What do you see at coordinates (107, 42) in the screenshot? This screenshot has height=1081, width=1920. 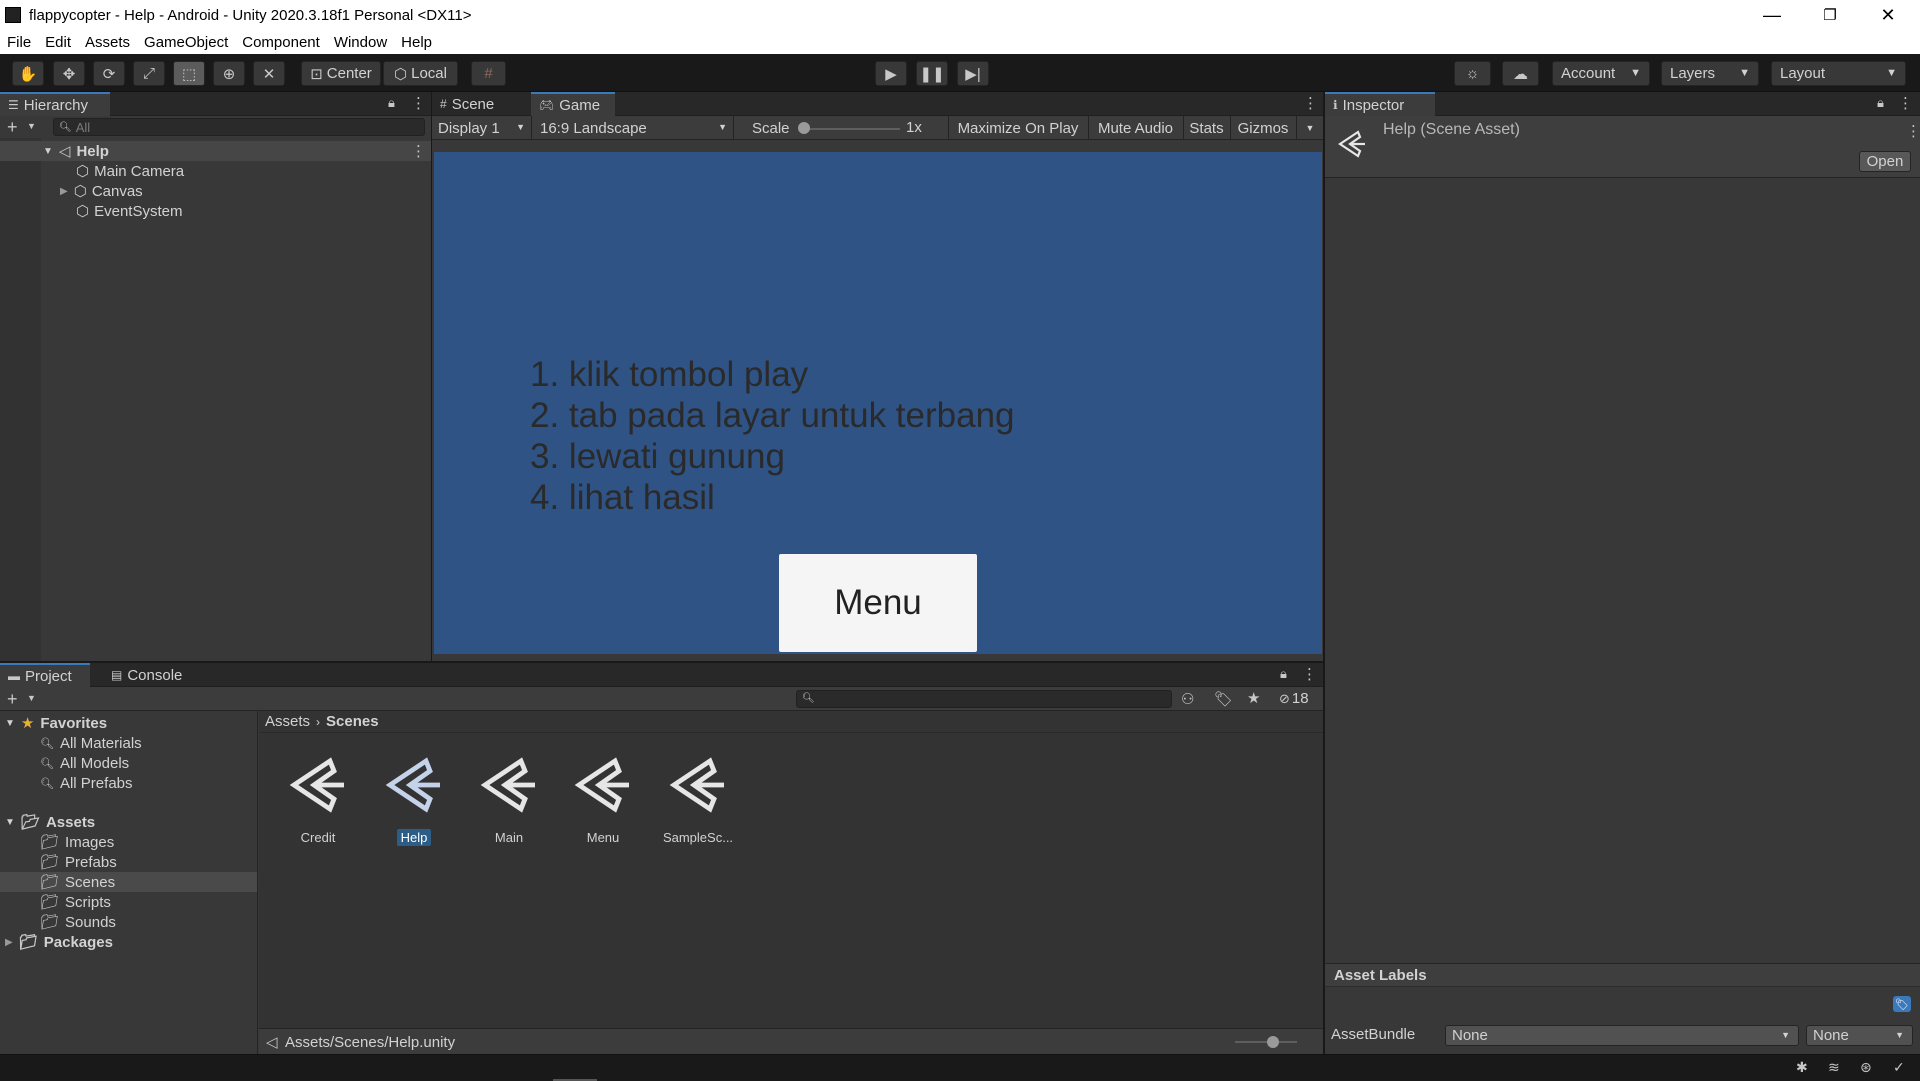 I see `menu-assets: Assets` at bounding box center [107, 42].